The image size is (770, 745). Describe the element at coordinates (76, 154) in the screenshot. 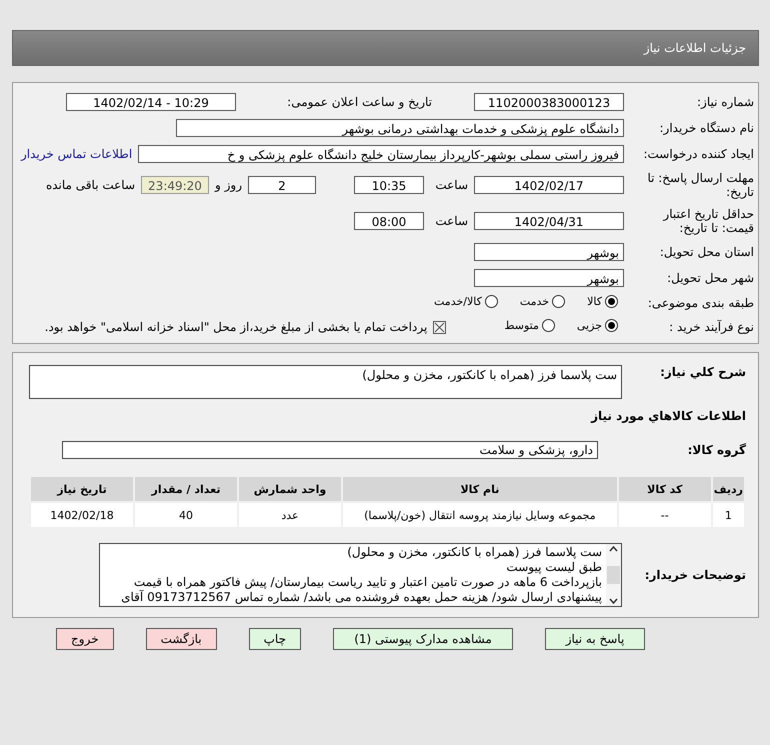

I see `contact-link: اطلاعات تماس خریدار` at that location.